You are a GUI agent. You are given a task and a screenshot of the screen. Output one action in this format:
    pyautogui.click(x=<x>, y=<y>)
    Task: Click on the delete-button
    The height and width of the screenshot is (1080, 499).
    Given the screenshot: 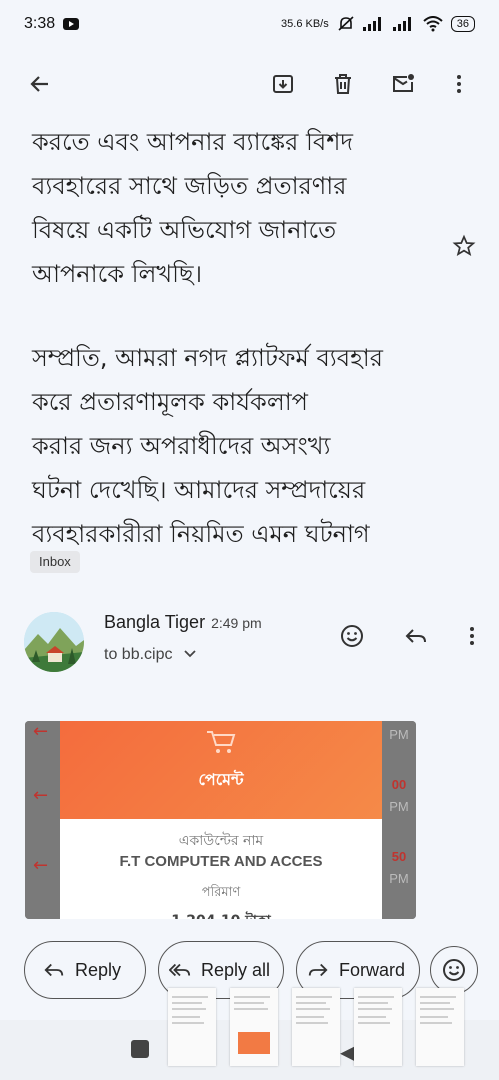 What is the action you would take?
    pyautogui.click(x=343, y=84)
    